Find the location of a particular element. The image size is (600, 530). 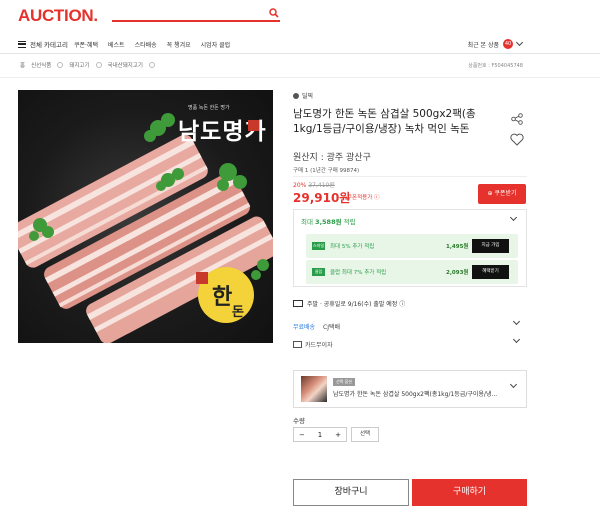

reward-row-club: 클럽 클럽 최대 7% 추가 적립 2,093원 혜택받기 is located at coordinates (412, 272).